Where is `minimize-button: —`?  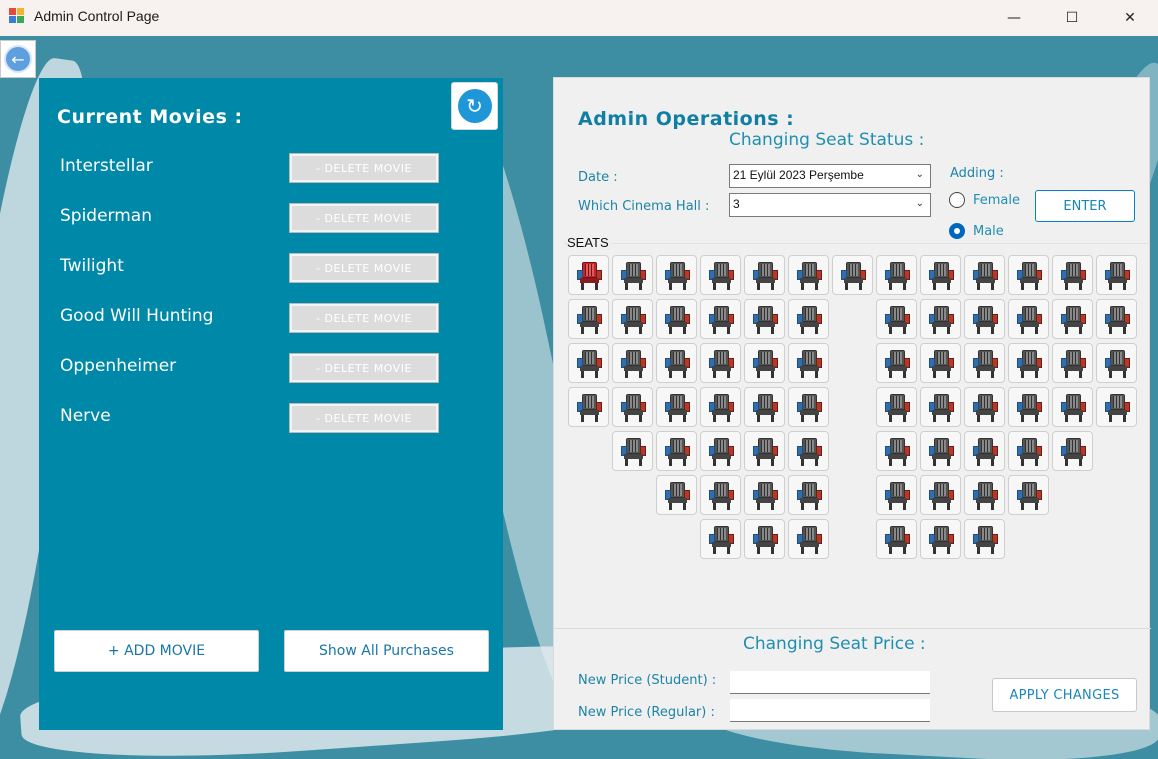 minimize-button: — is located at coordinates (1014, 18).